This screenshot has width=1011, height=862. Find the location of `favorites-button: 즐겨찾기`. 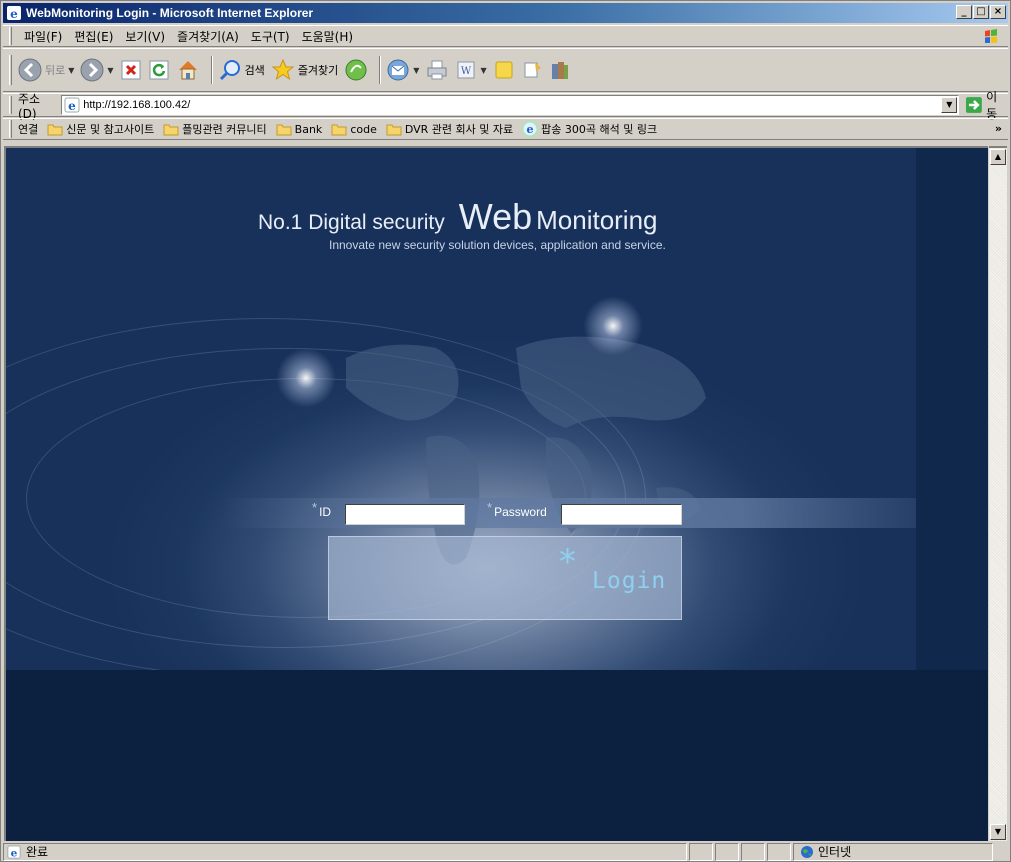

favorites-button: 즐겨찾기 is located at coordinates (304, 70).